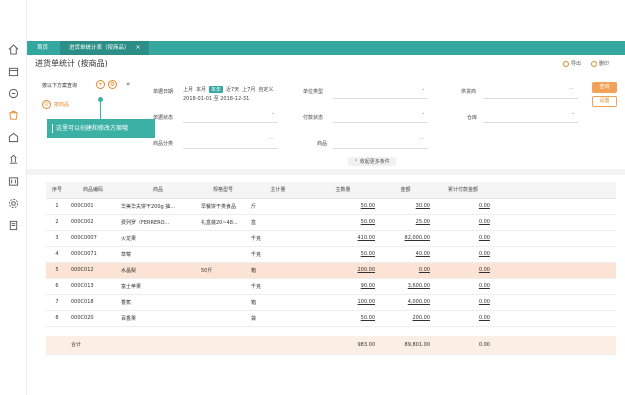 The image size is (625, 395). What do you see at coordinates (554, 190) in the screenshot?
I see `col-filler` at bounding box center [554, 190].